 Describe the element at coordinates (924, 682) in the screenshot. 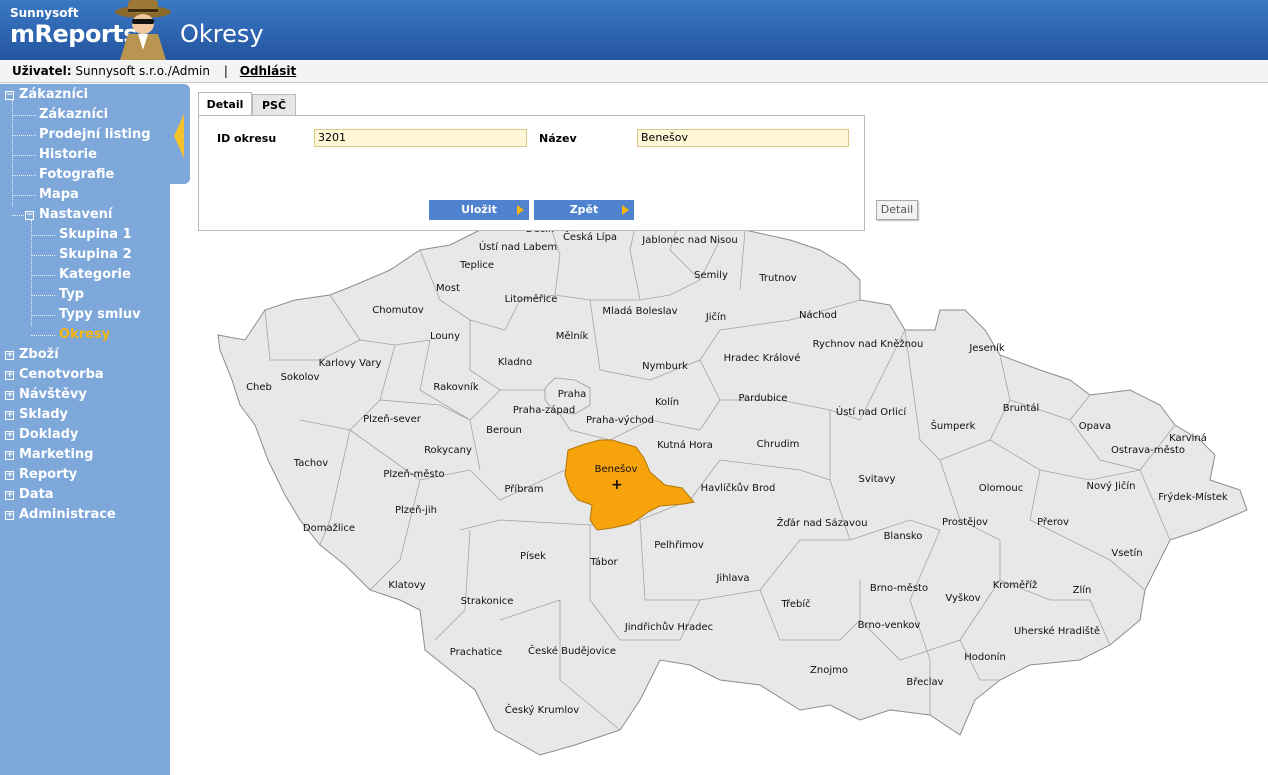

I see `district-label: Břeclav` at that location.